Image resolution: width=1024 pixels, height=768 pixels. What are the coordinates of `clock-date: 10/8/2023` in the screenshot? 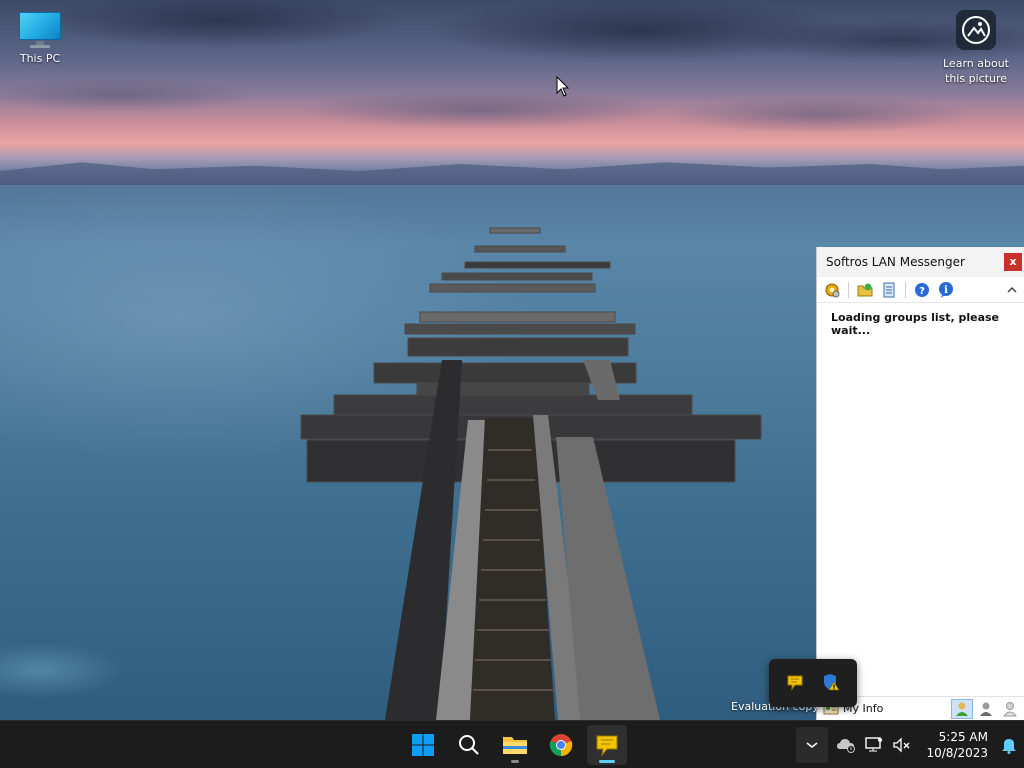 It's located at (957, 753).